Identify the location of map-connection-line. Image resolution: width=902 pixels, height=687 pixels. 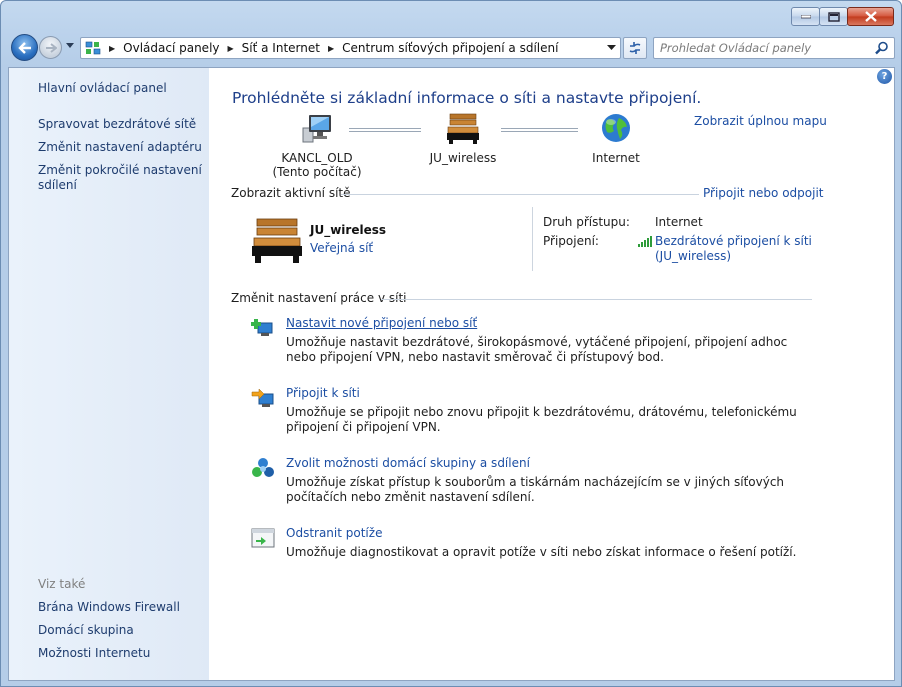
(385, 130).